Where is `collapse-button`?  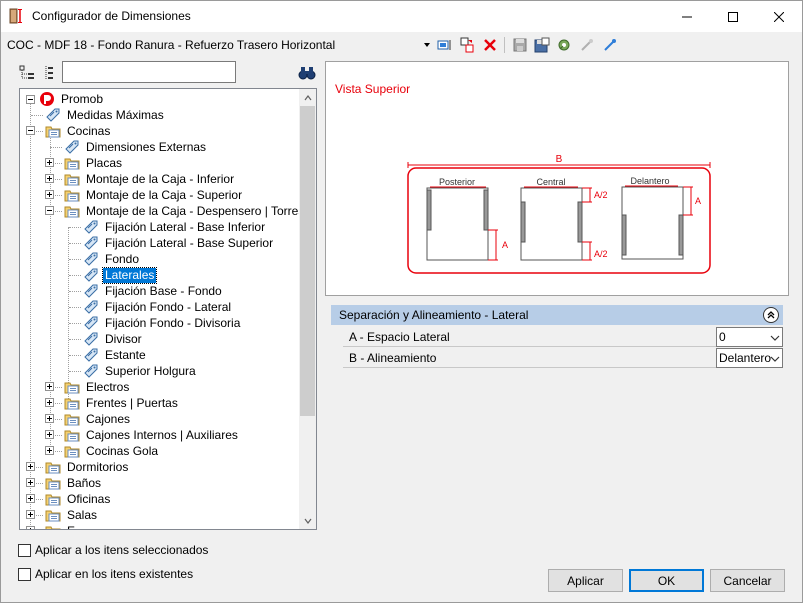 collapse-button is located at coordinates (771, 315).